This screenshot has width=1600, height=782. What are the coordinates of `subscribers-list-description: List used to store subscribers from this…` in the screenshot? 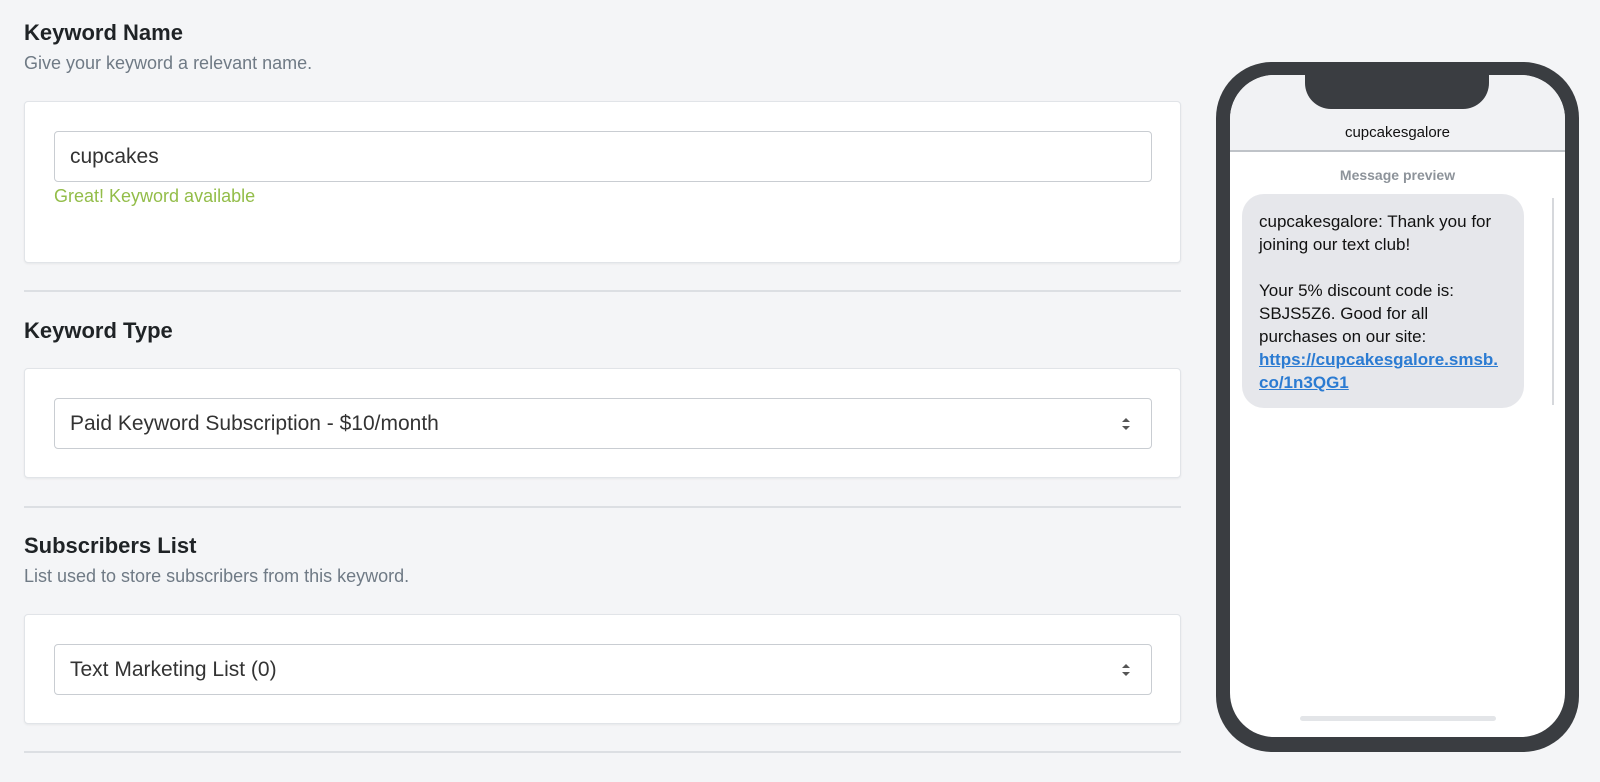 It's located at (217, 576).